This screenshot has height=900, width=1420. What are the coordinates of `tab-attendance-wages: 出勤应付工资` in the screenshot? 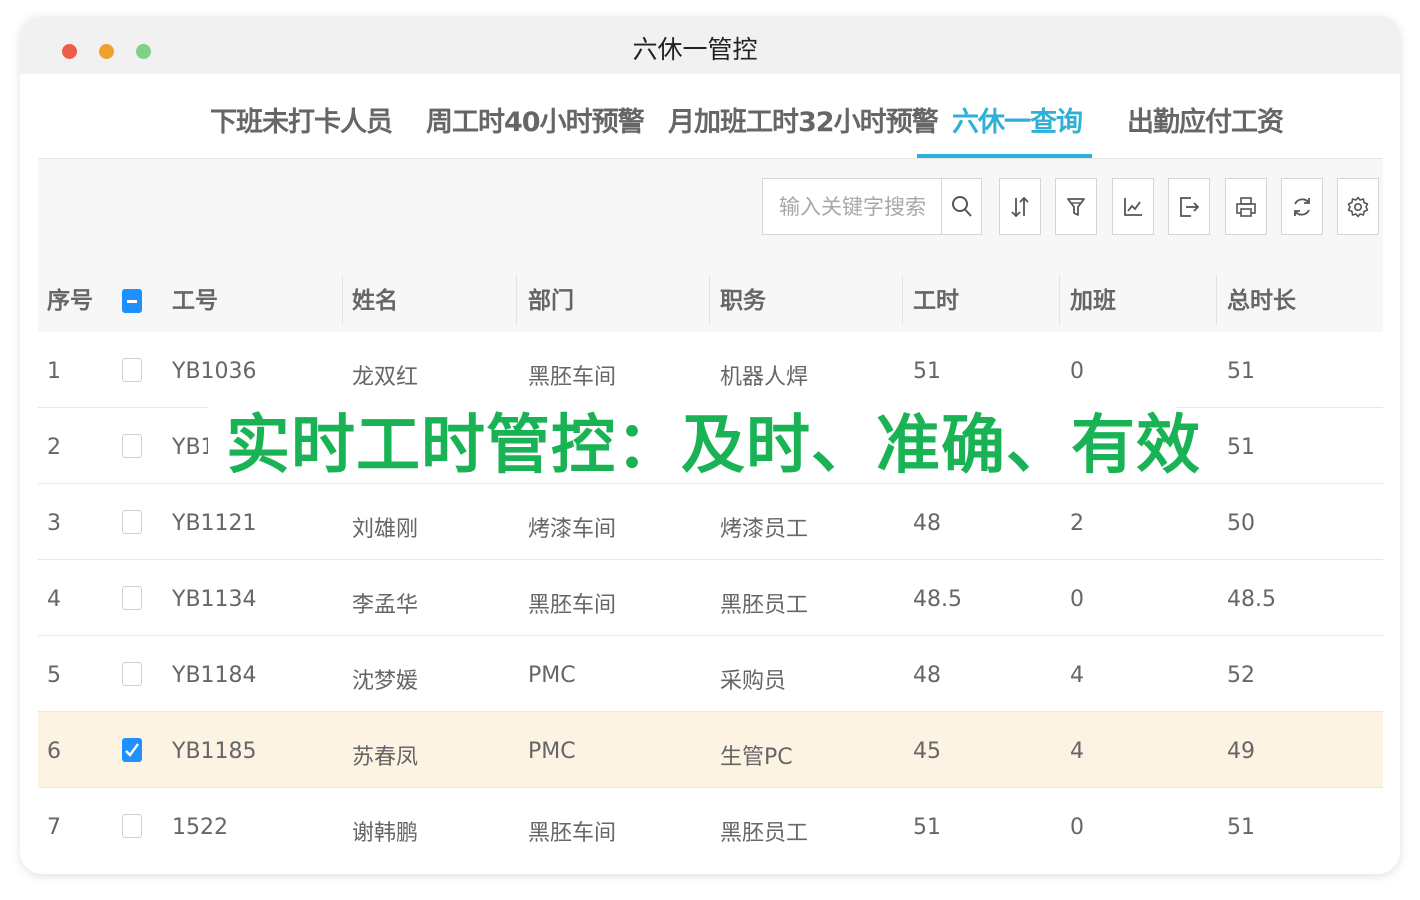 It's located at (1205, 119).